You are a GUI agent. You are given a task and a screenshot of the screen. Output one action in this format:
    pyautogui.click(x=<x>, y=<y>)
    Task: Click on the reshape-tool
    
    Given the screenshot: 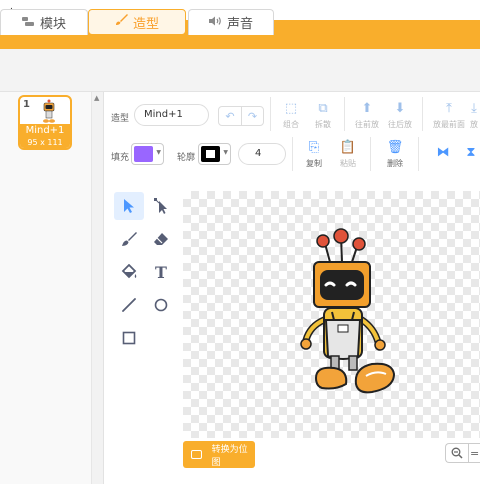 What is the action you would take?
    pyautogui.click(x=161, y=206)
    